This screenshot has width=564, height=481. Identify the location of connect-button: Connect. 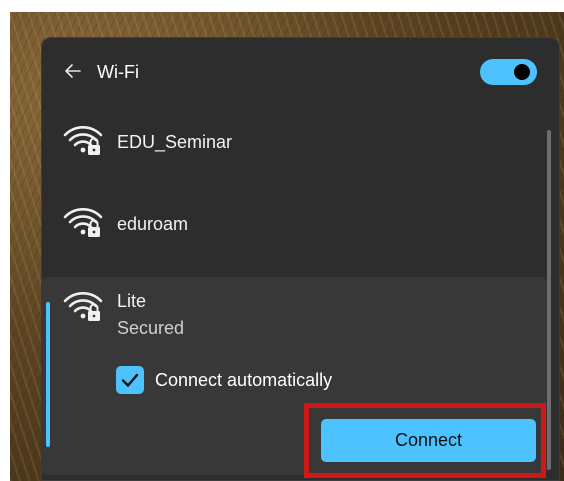
(428, 440).